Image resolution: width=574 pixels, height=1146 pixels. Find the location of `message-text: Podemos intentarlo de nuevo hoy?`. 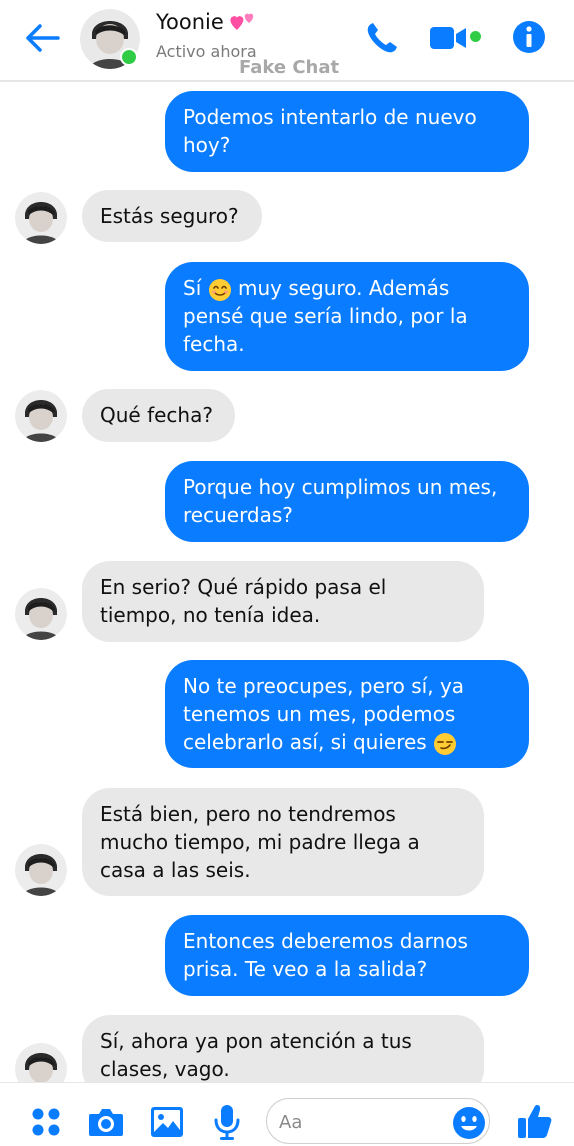

message-text: Podemos intentarlo de nuevo hoy? is located at coordinates (330, 131).